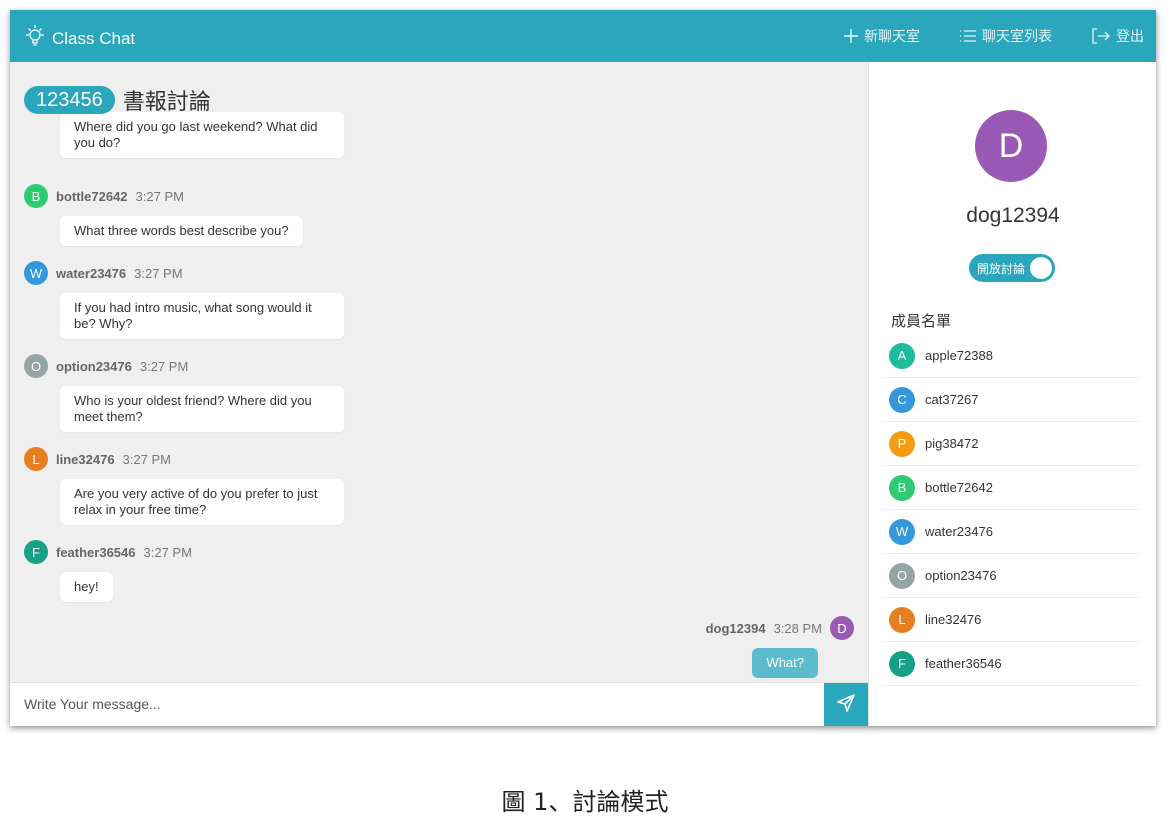 This screenshot has height=830, width=1170. What do you see at coordinates (1011, 146) in the screenshot?
I see `profile-avatar: D` at bounding box center [1011, 146].